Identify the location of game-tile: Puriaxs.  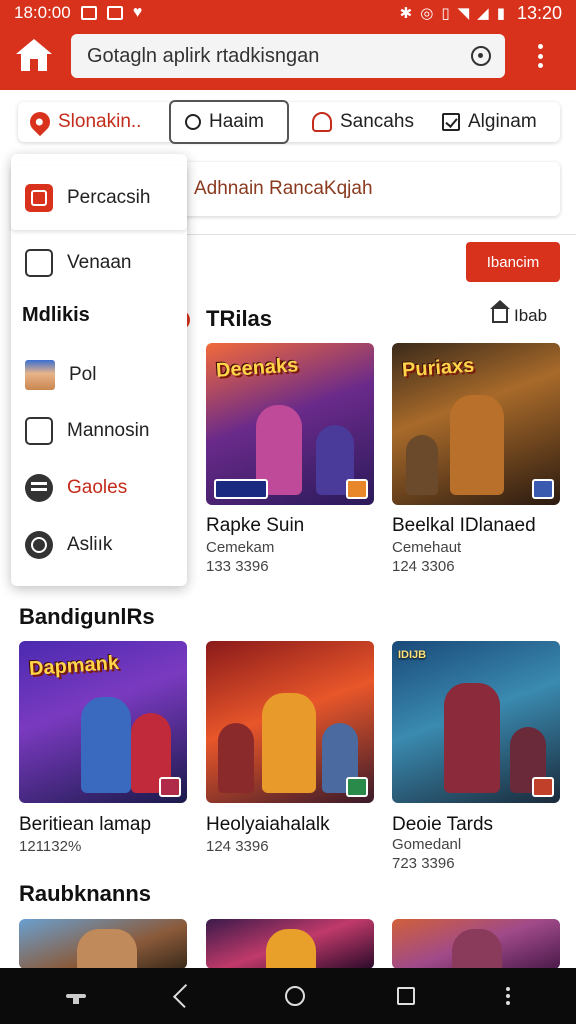
(476, 424).